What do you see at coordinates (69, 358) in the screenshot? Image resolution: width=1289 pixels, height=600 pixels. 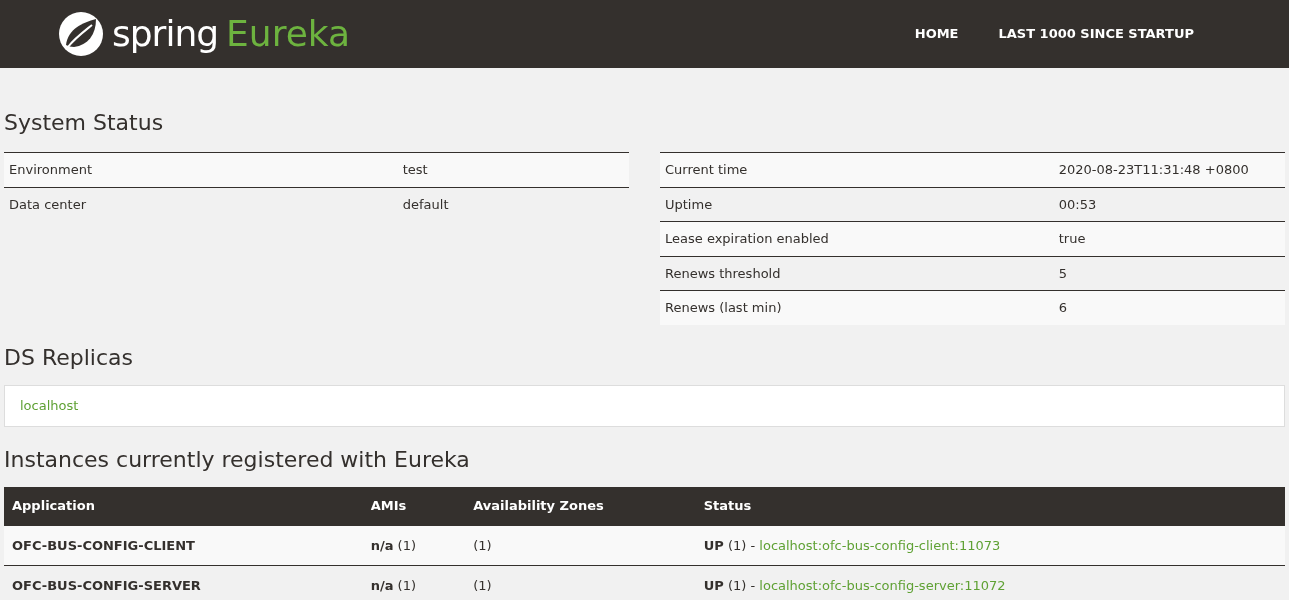 I see `section-title: DS Replicas` at bounding box center [69, 358].